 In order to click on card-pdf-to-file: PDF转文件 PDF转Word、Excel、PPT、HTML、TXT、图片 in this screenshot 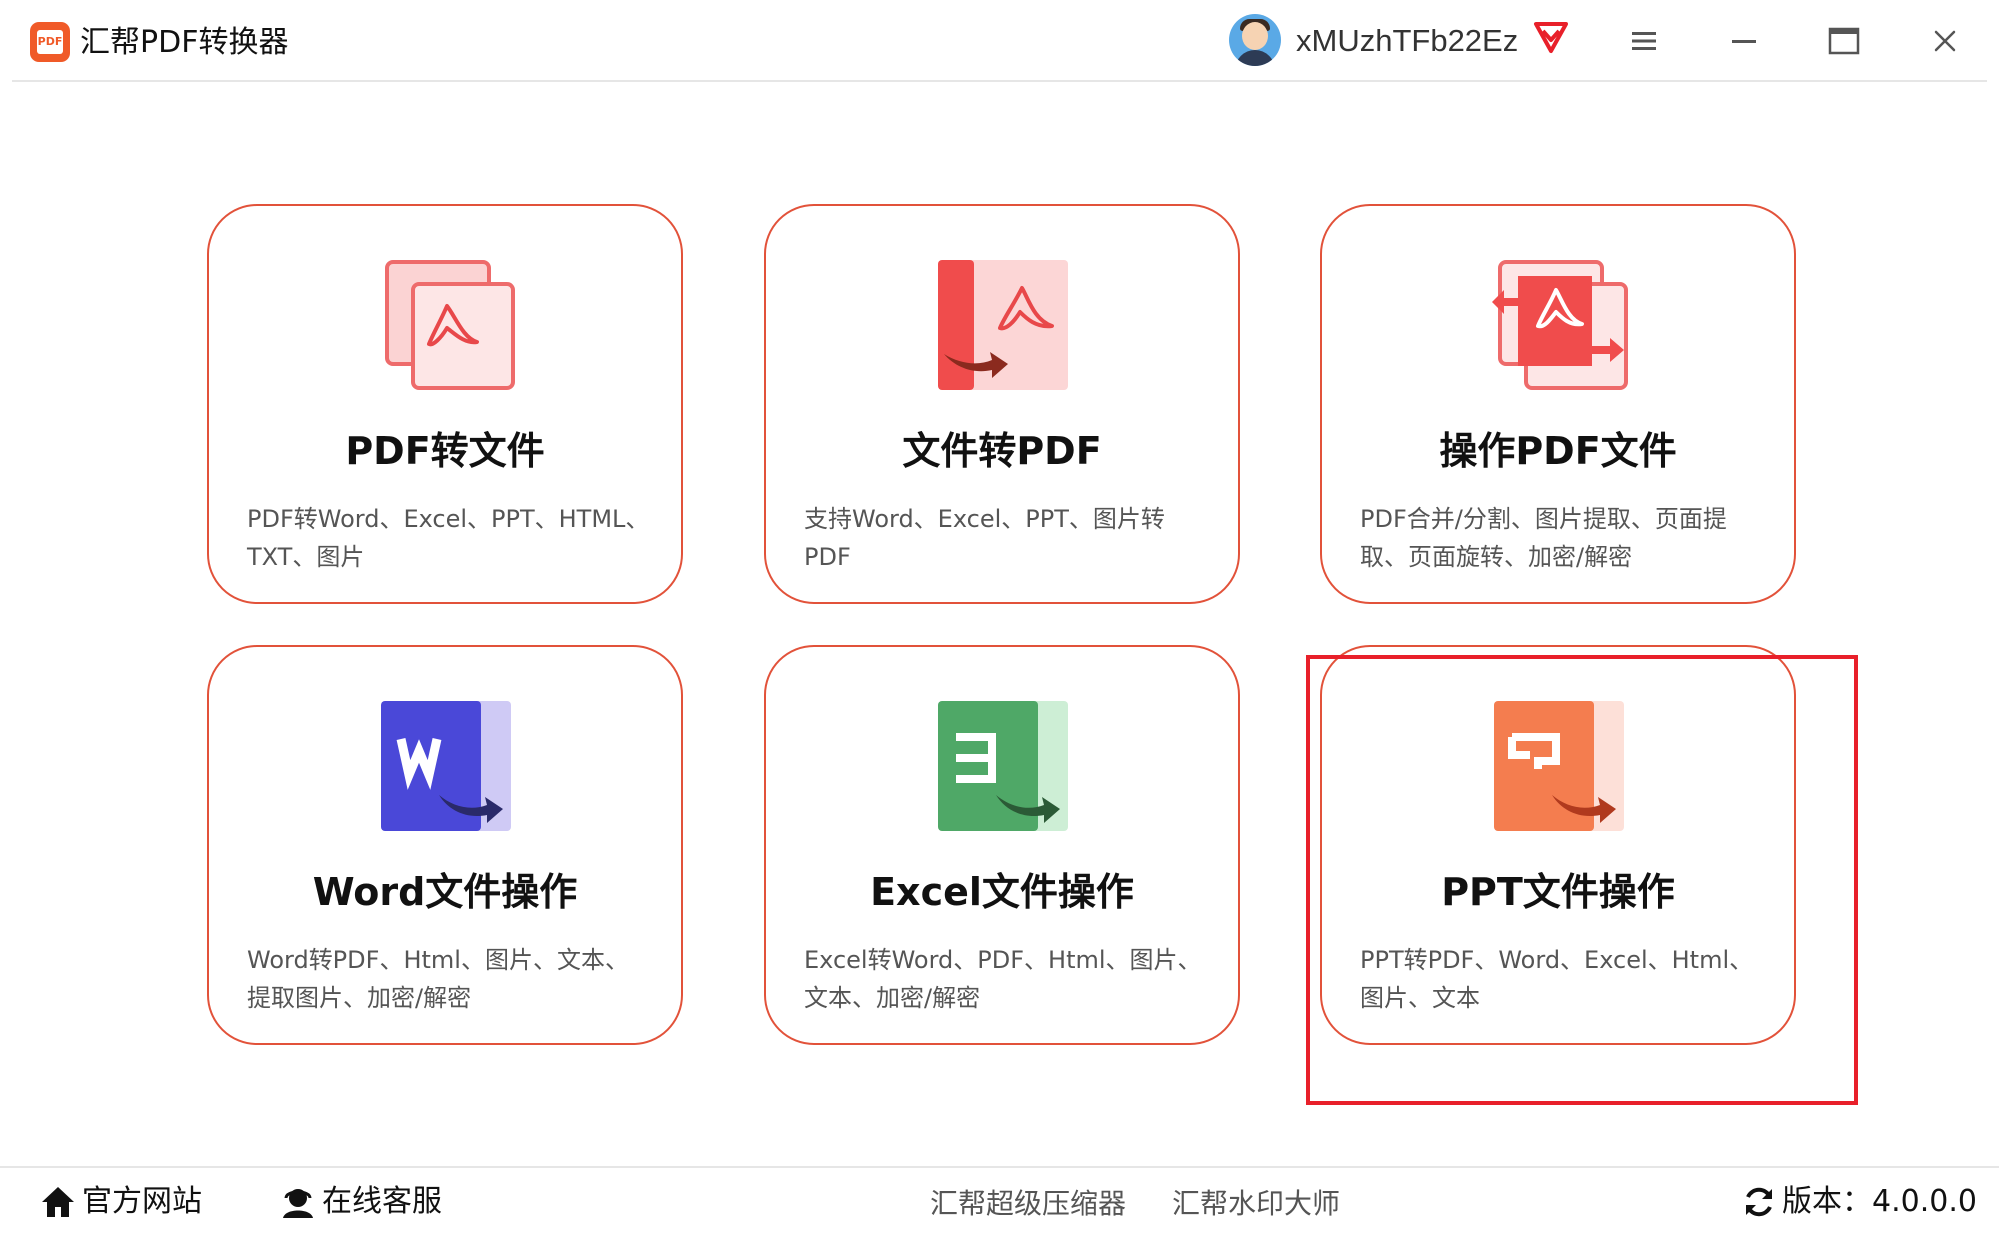, I will do `click(445, 404)`.